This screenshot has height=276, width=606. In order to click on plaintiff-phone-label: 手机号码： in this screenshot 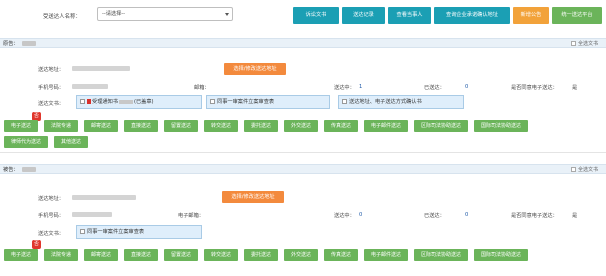, I will do `click(51, 88)`.